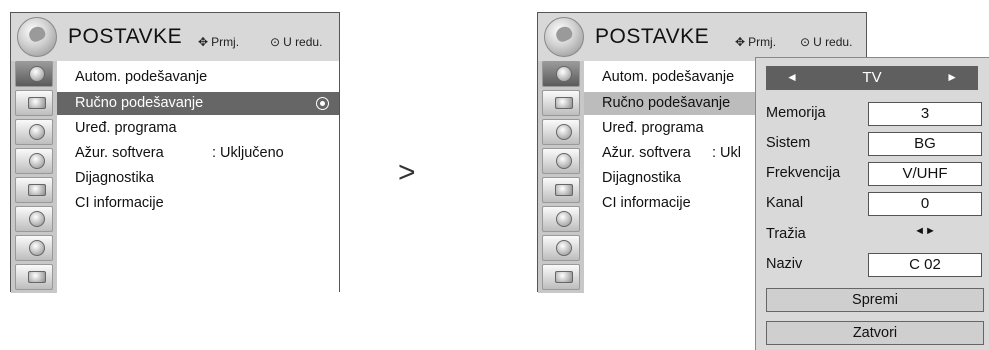 The width and height of the screenshot is (989, 350). I want to click on row-search: Tražia ◄►, so click(874, 237).